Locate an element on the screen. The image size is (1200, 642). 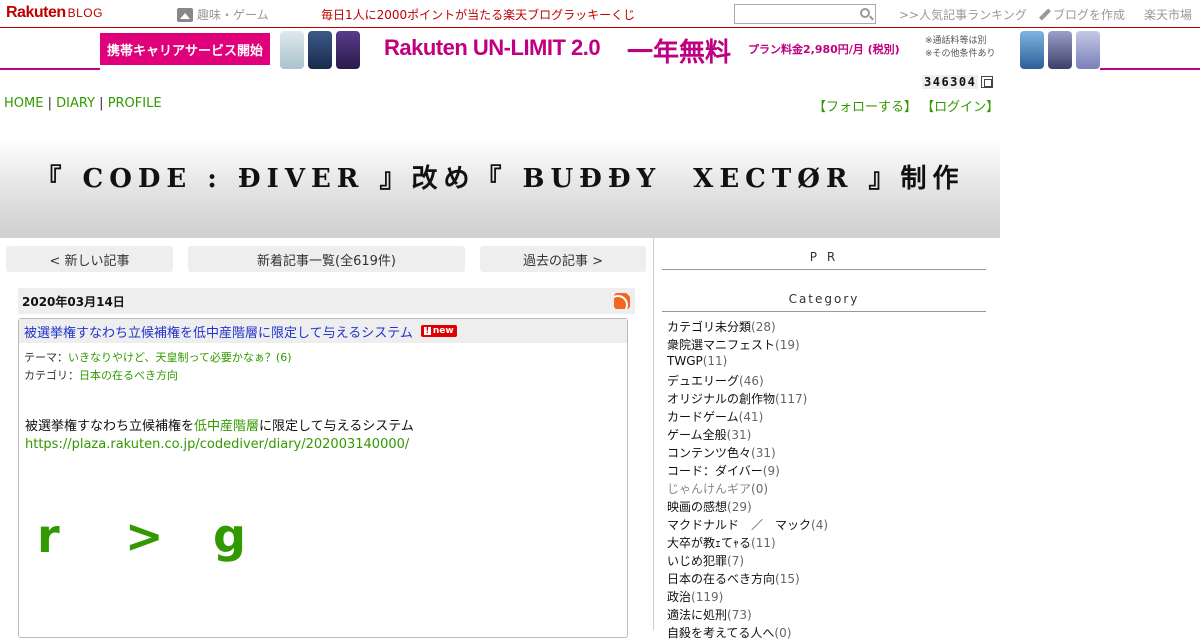
category-item: TWGP(11) is located at coordinates (747, 363).